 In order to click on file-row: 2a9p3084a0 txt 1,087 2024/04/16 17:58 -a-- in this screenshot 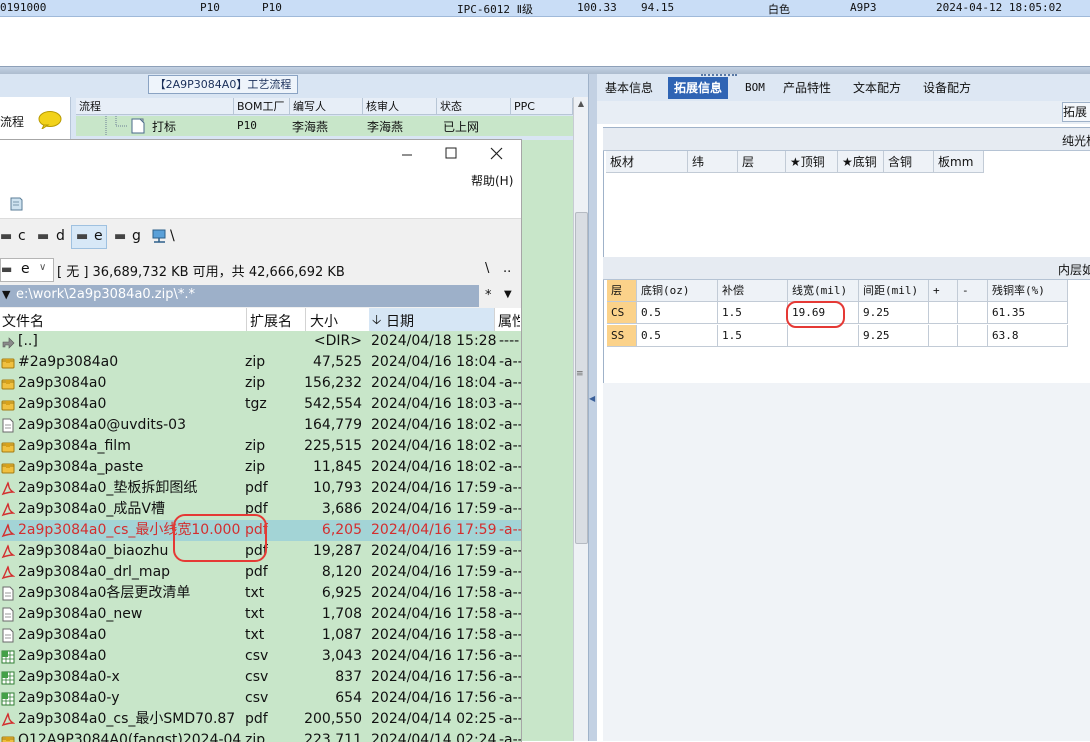, I will do `click(260, 635)`.